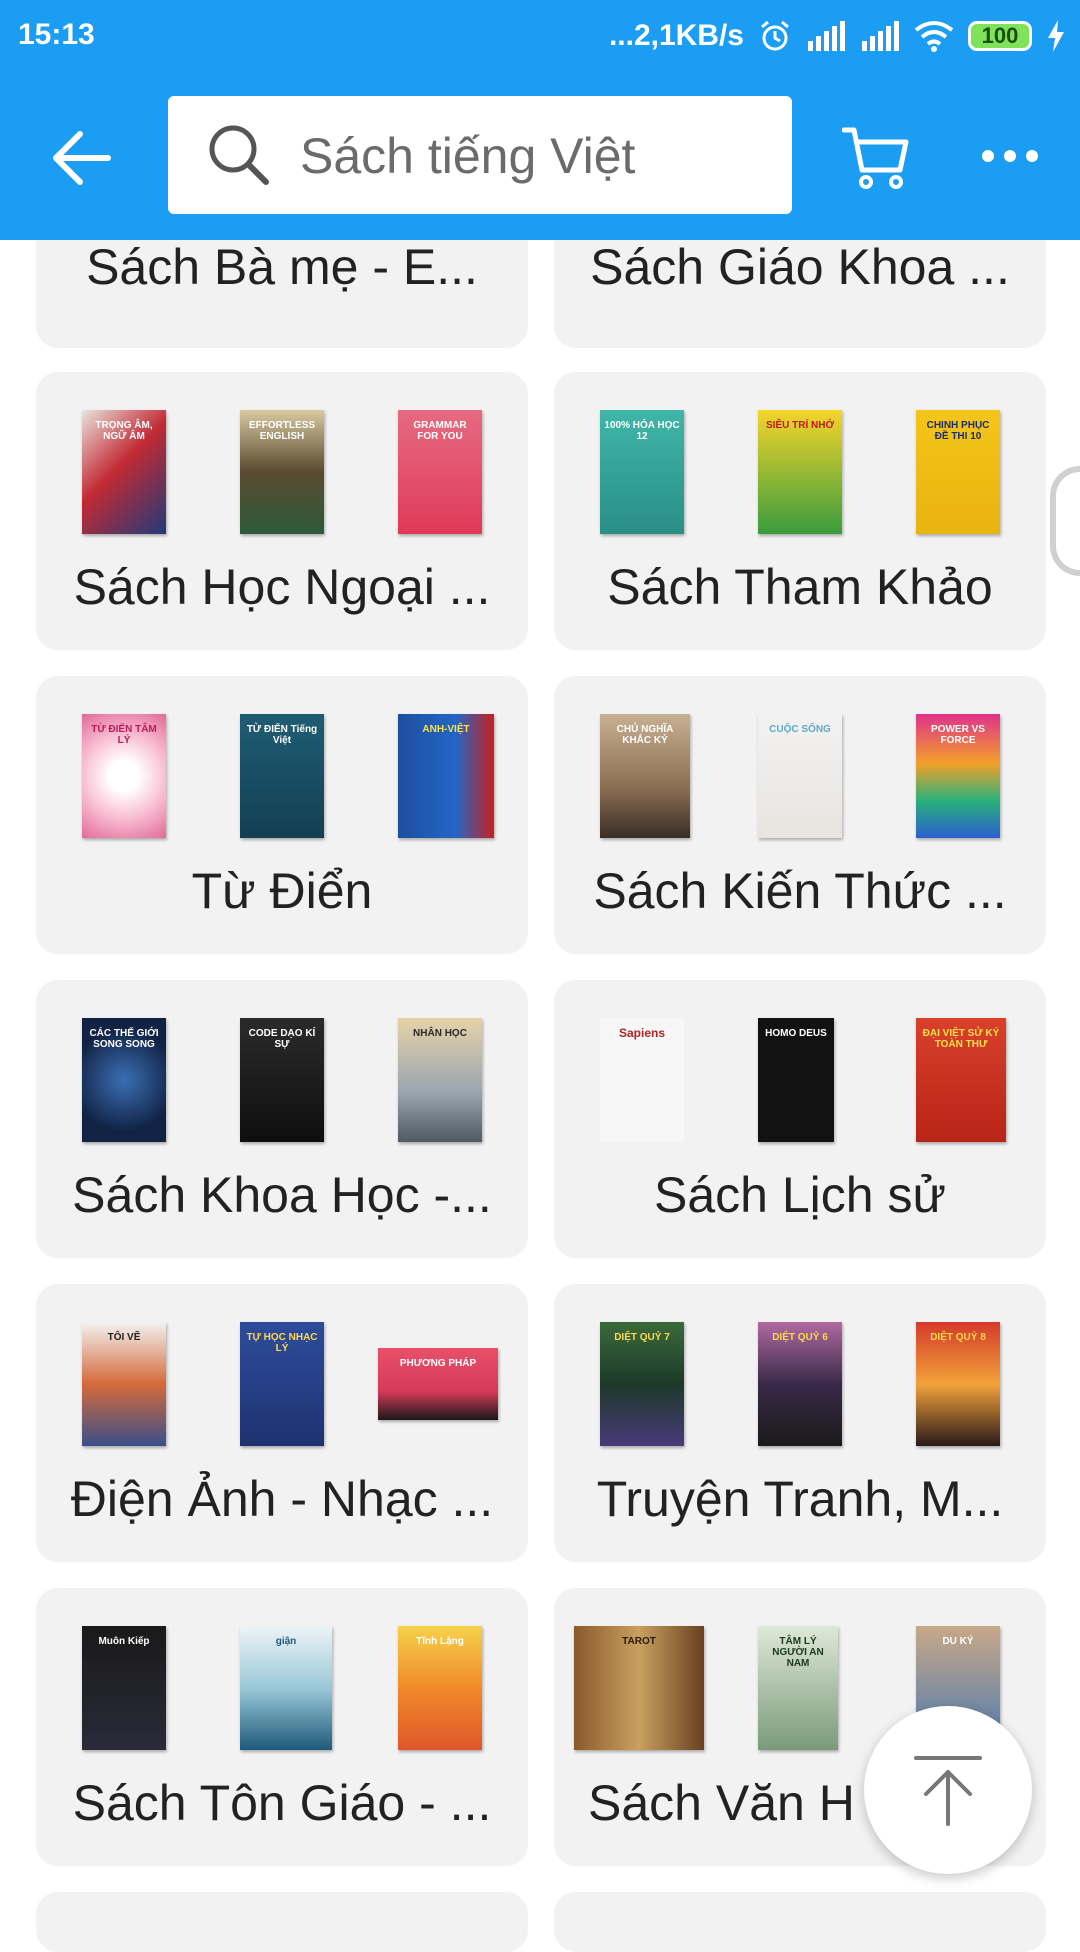 This screenshot has height=1952, width=1080. I want to click on book-cover: Muôn Kiếp, so click(124, 1688).